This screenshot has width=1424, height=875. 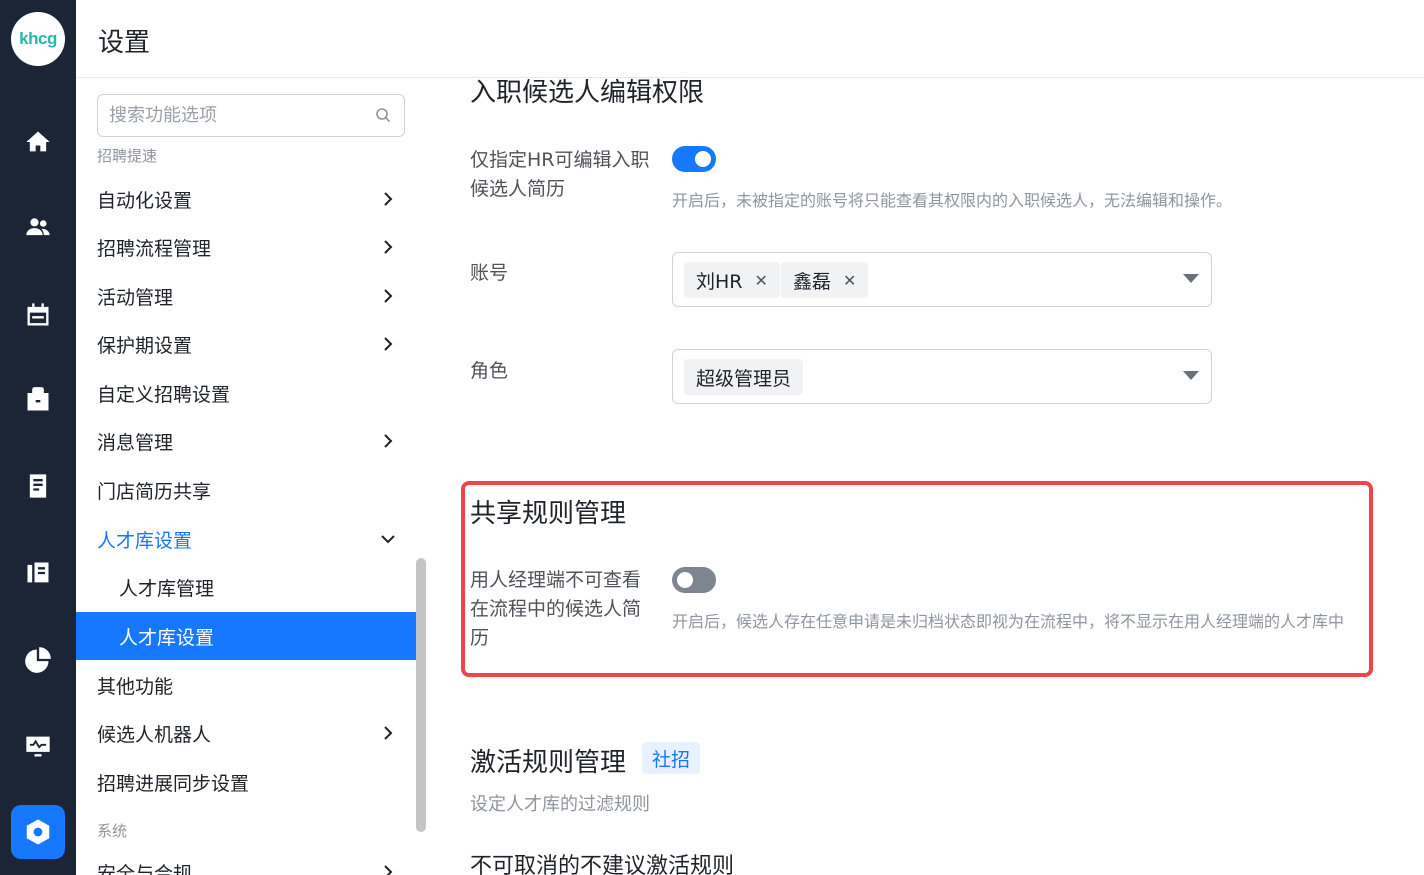 What do you see at coordinates (246, 861) in the screenshot?
I see `sidebar-item-security: 安全与合规` at bounding box center [246, 861].